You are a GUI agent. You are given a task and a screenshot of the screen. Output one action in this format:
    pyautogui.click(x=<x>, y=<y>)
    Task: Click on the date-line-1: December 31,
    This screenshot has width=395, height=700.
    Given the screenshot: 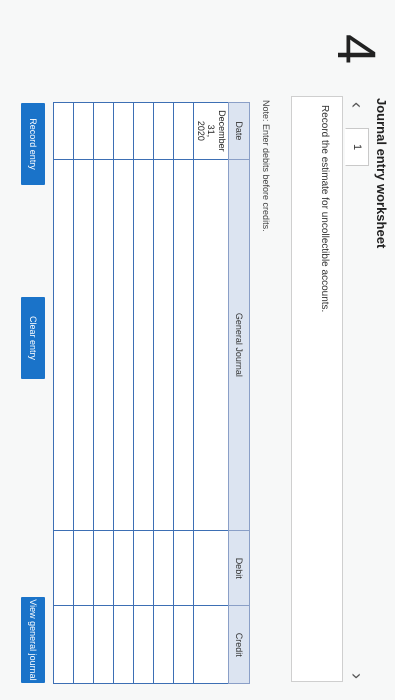 What is the action you would take?
    pyautogui.click(x=216, y=131)
    